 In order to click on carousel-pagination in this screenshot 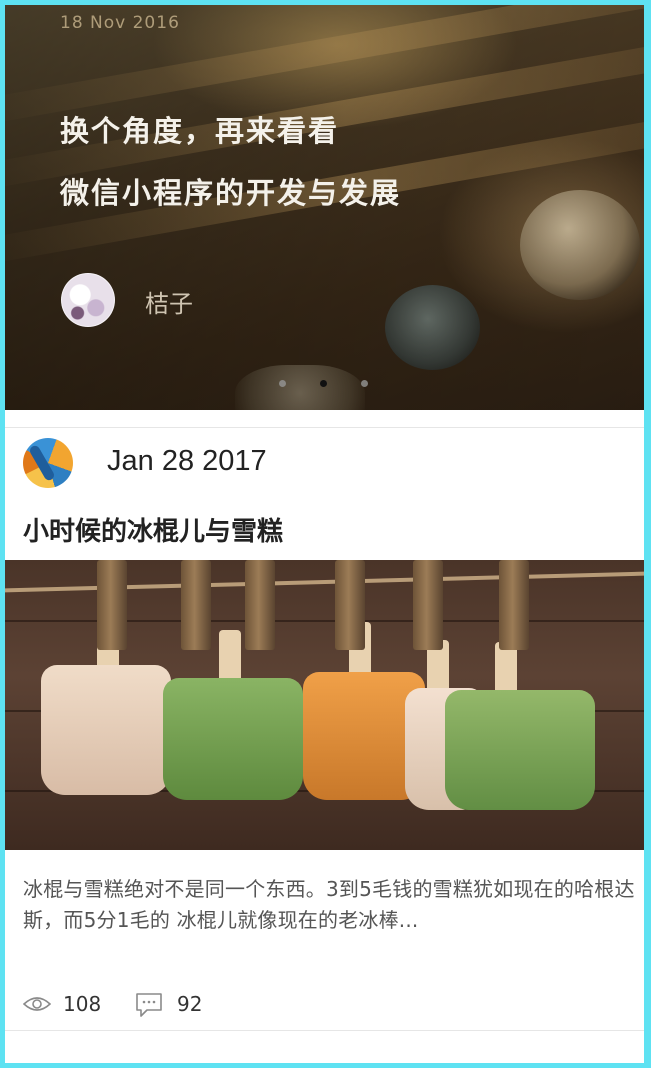, I will do `click(324, 385)`.